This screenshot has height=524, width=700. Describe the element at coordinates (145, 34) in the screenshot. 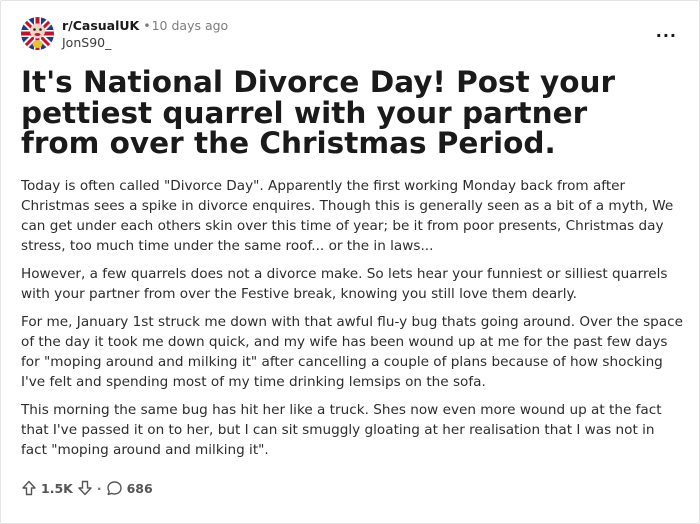

I see `post-meta: r/CasualUK •10 days ago JonS90_` at that location.